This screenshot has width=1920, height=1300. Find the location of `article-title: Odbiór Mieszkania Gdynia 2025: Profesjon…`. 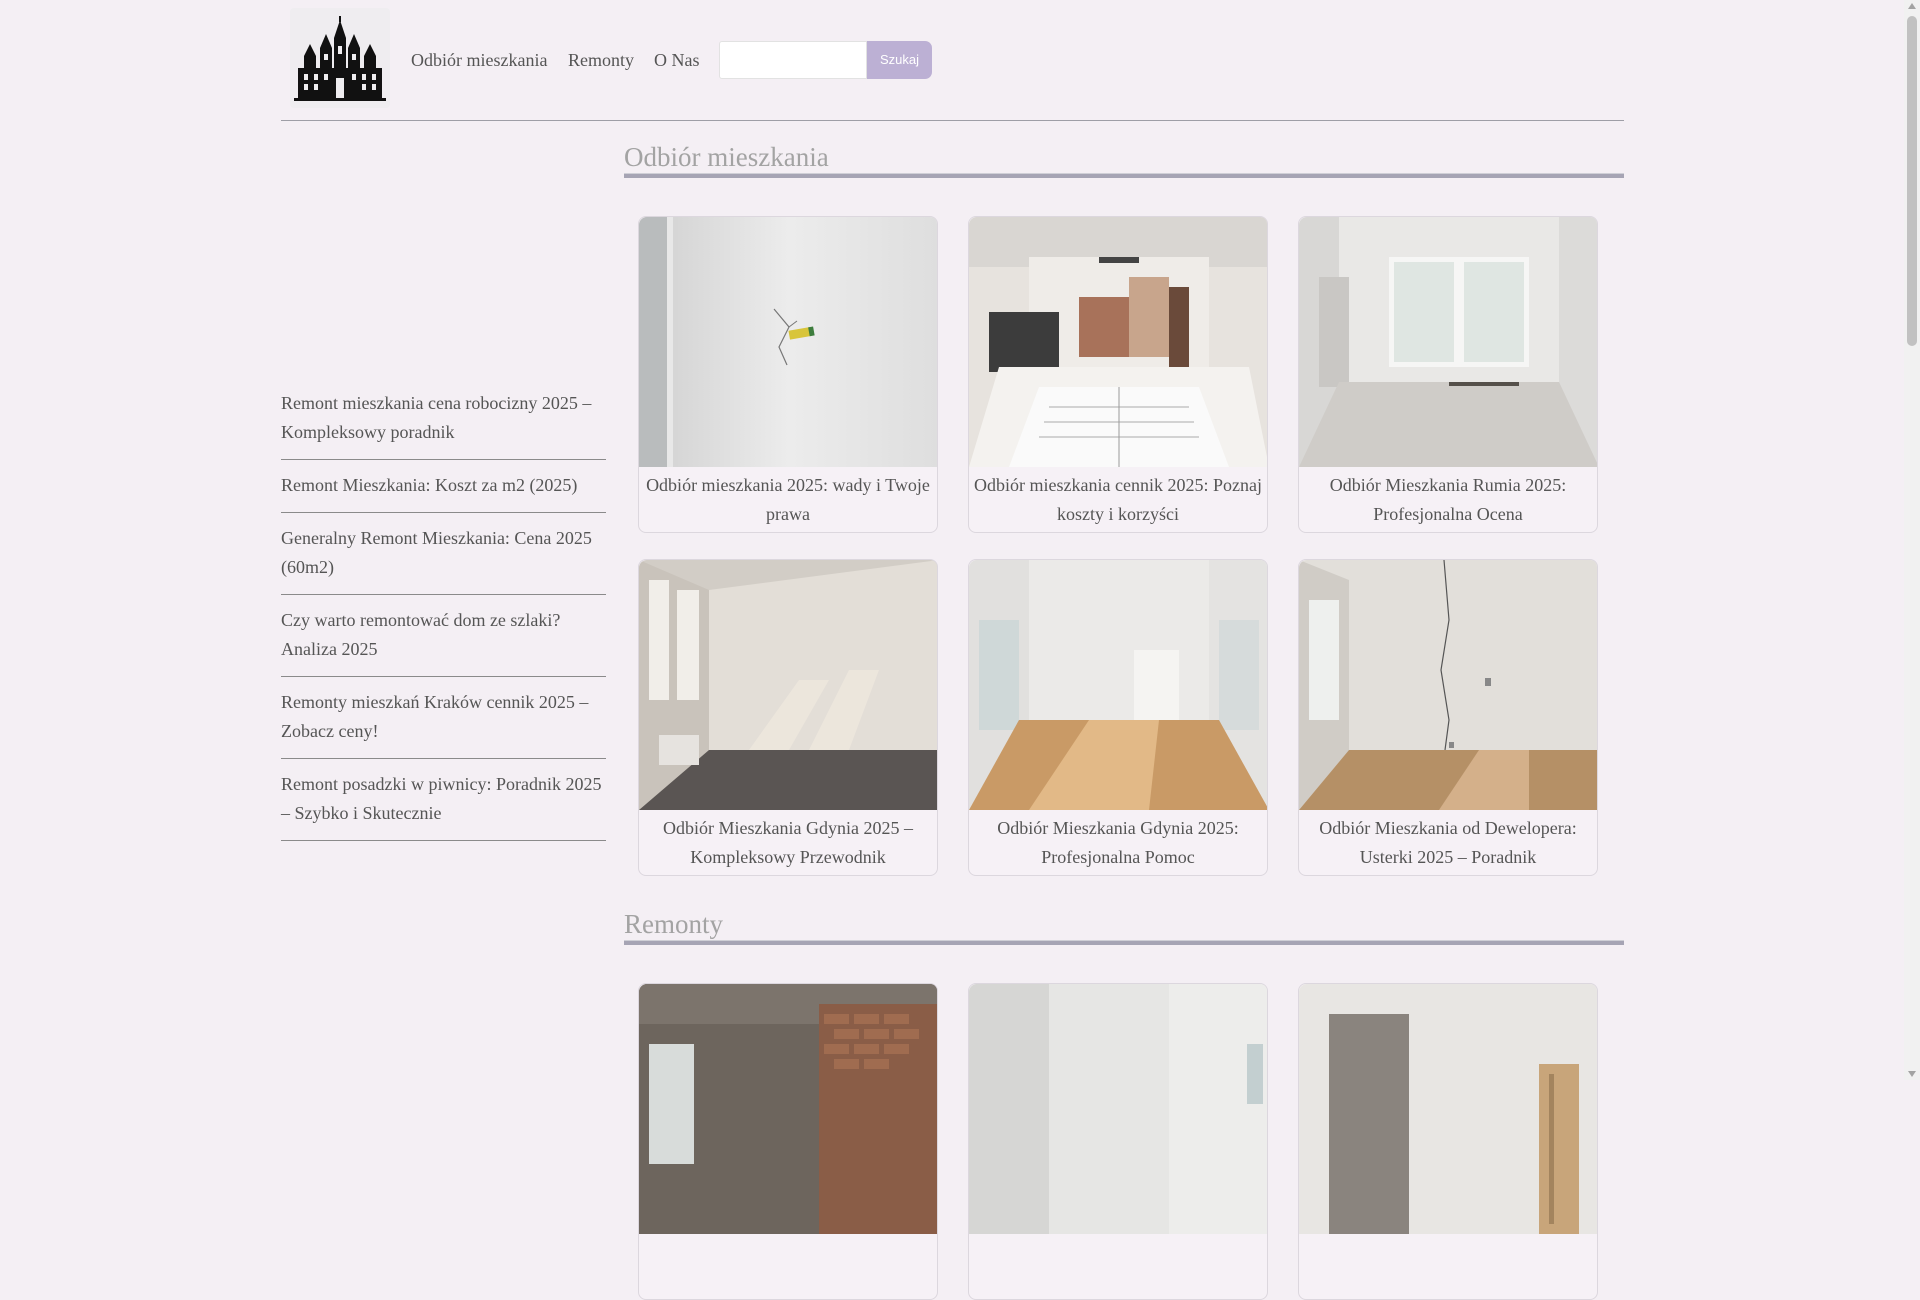

article-title: Odbiór Mieszkania Gdynia 2025: Profesjon… is located at coordinates (1118, 843).